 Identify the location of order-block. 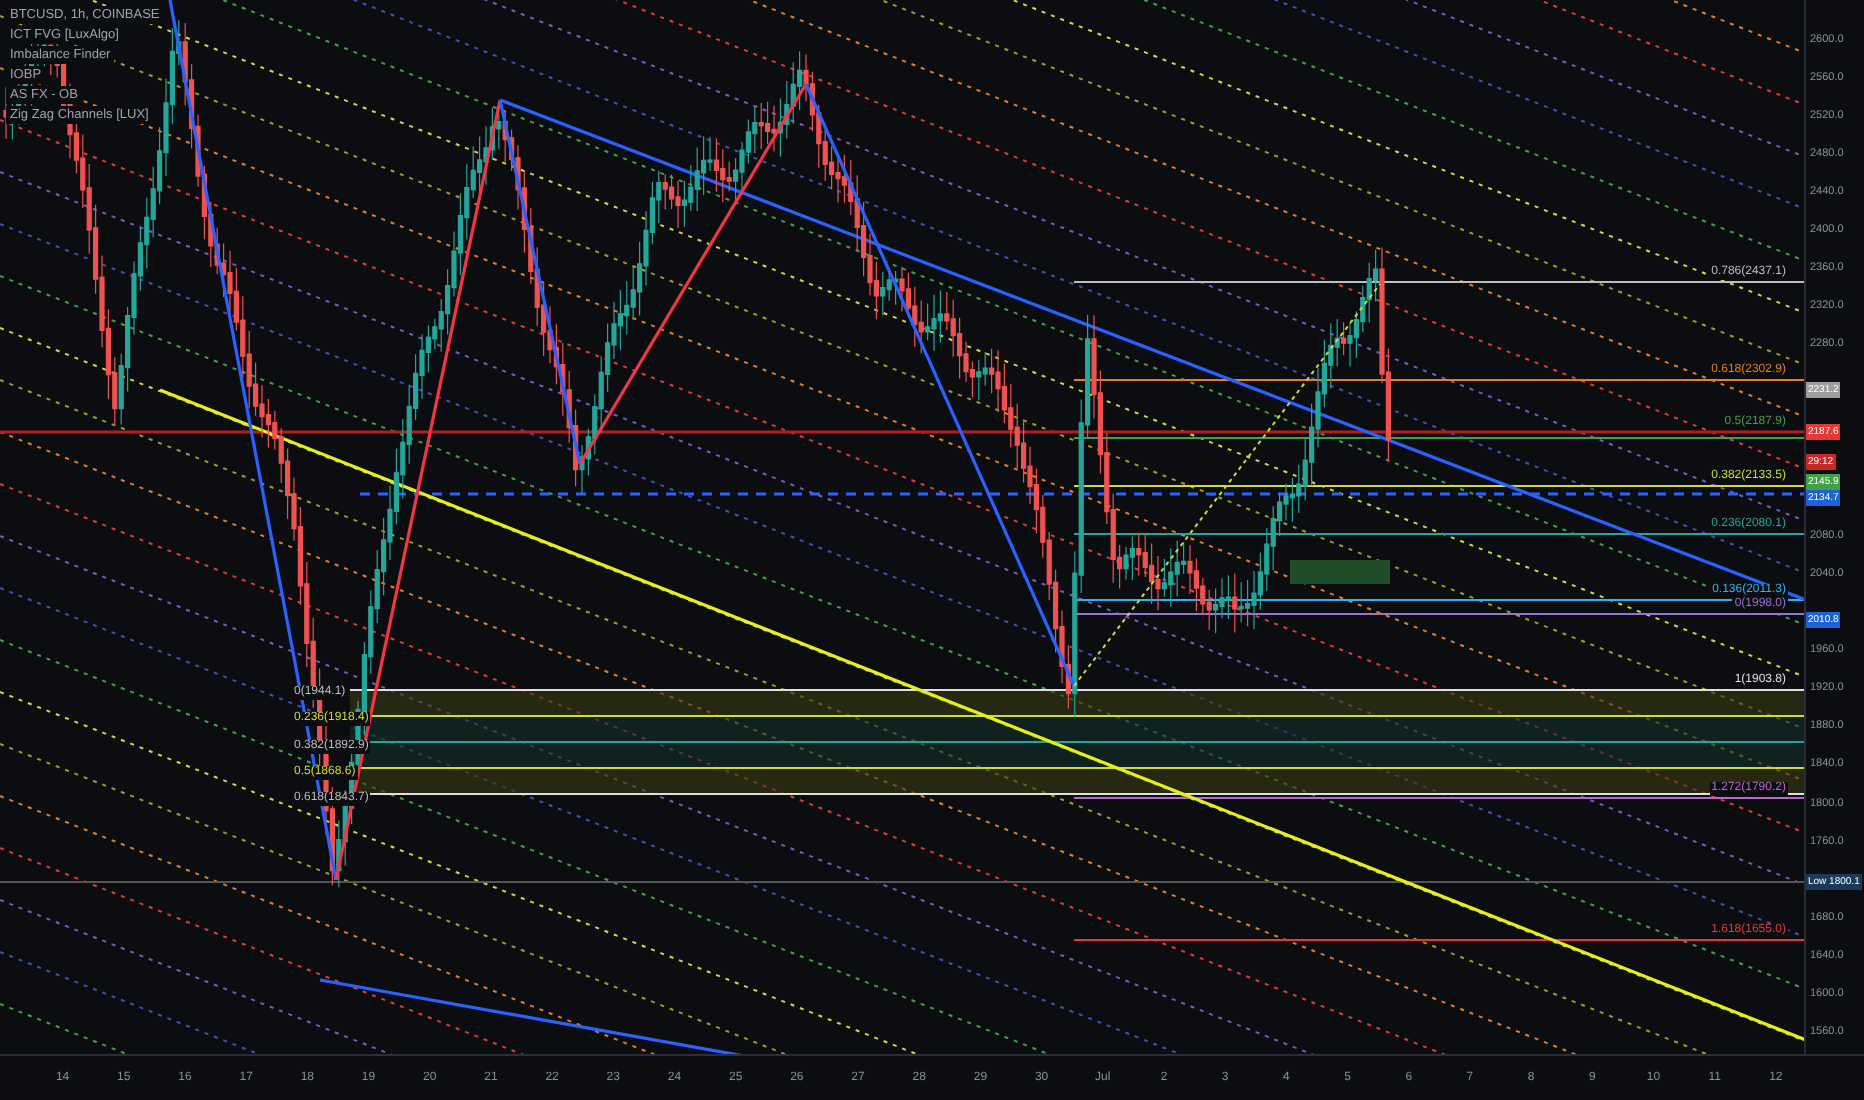
(1340, 572).